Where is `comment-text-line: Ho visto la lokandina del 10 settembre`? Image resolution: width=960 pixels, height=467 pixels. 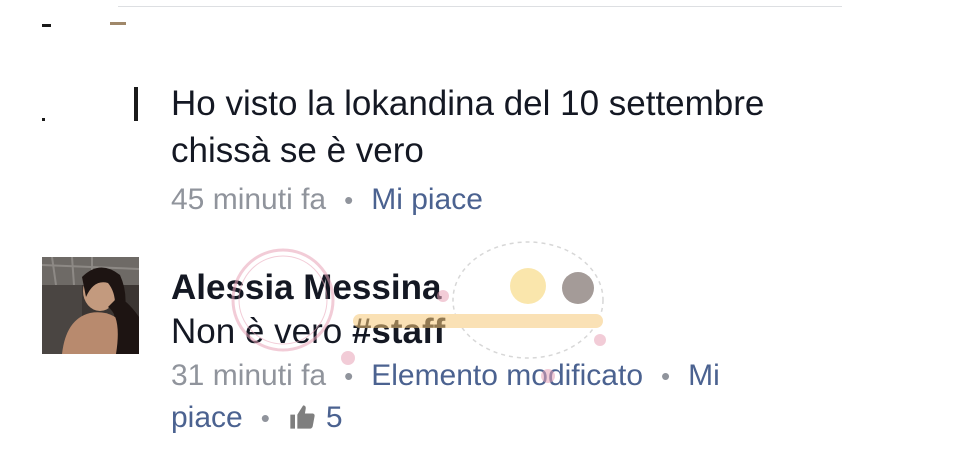
comment-text-line: Ho visto la lokandina del 10 settembre is located at coordinates (468, 103).